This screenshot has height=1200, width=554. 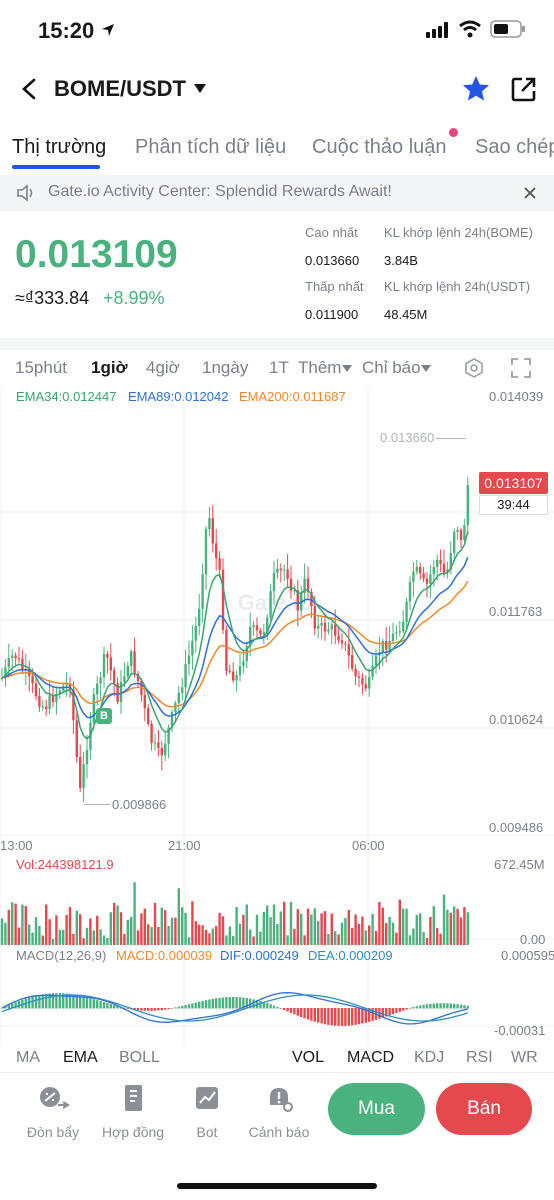 What do you see at coordinates (401, 260) in the screenshot?
I see `volume-base-value: 3.84B` at bounding box center [401, 260].